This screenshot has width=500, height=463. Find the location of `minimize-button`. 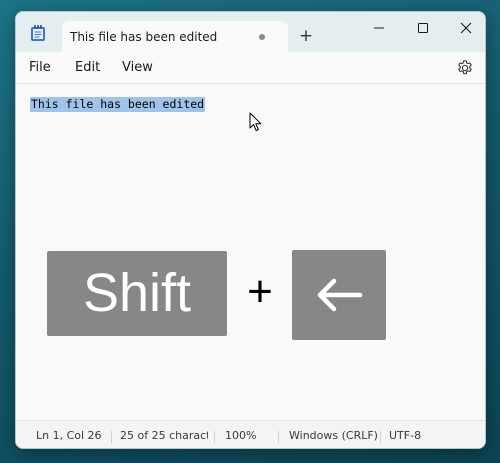

minimize-button is located at coordinates (379, 28).